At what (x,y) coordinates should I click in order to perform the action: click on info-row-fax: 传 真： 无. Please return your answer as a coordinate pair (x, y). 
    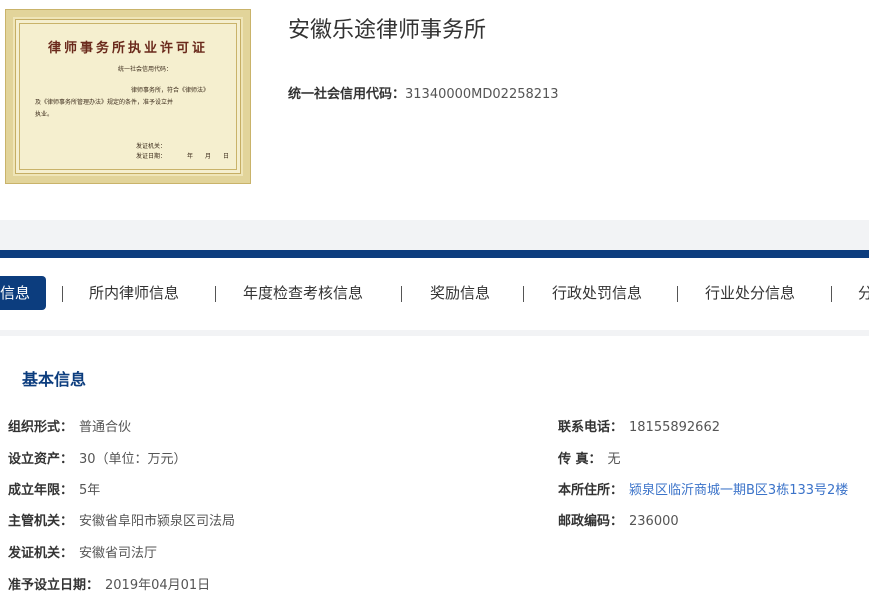
    Looking at the image, I should click on (589, 457).